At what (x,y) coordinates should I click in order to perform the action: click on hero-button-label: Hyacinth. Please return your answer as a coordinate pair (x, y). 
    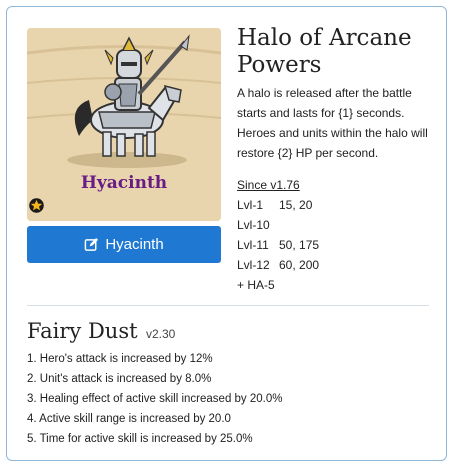
    Looking at the image, I should click on (134, 244).